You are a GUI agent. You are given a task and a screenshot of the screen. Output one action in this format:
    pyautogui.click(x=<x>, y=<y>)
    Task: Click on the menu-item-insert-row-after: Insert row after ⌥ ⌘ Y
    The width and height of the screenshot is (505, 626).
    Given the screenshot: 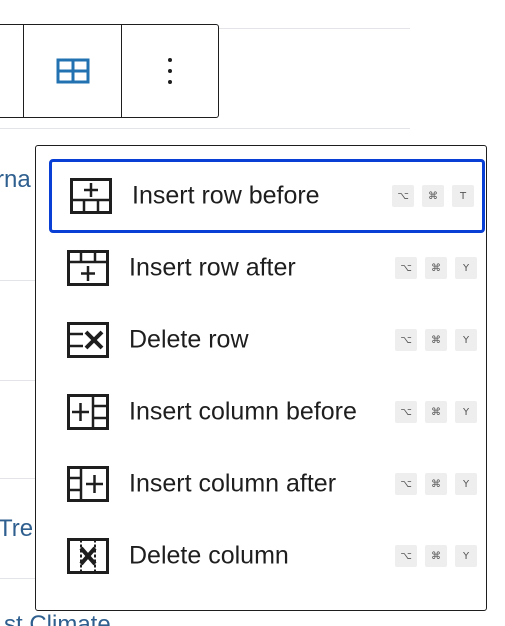 What is the action you would take?
    pyautogui.click(x=267, y=268)
    